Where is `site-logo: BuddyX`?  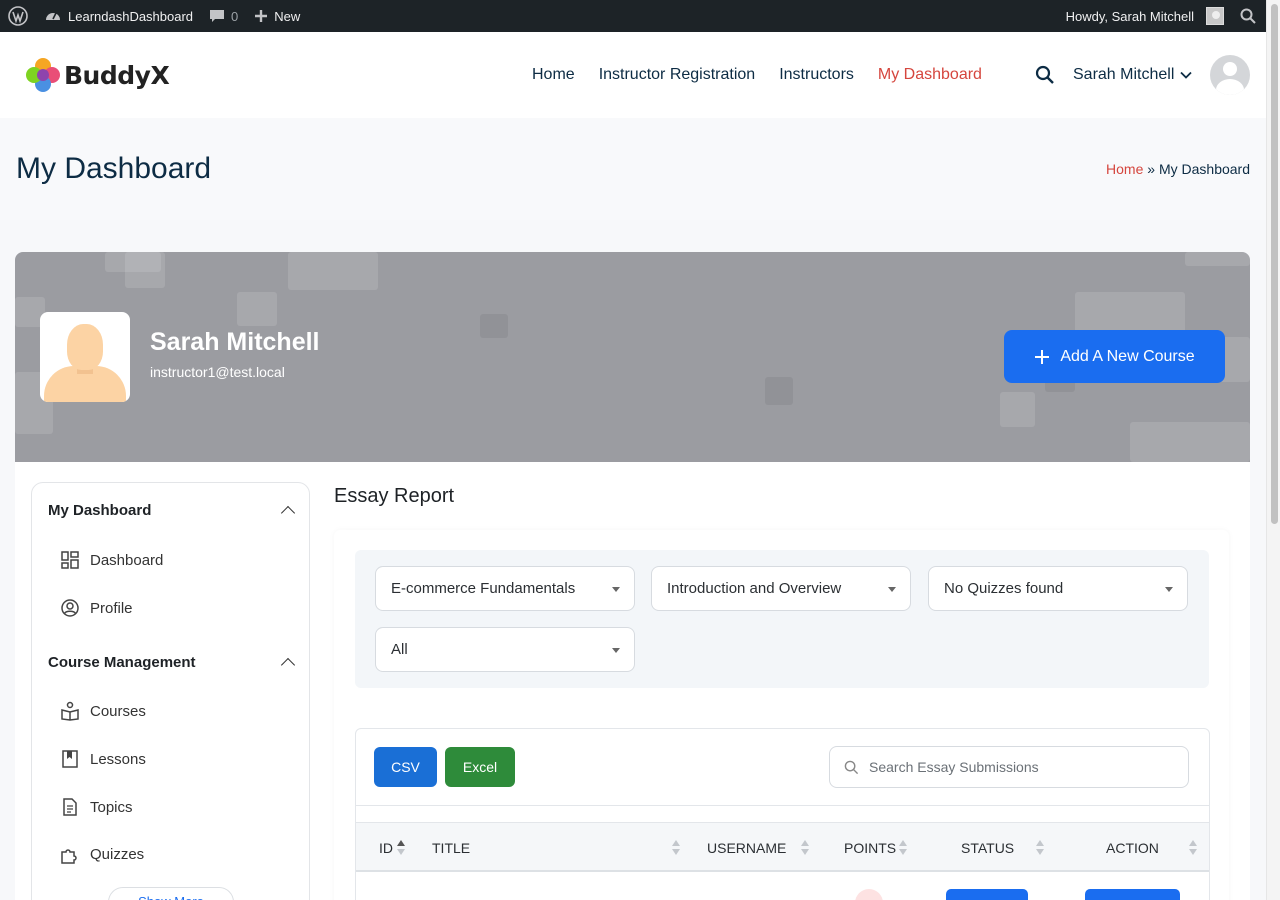
site-logo: BuddyX is located at coordinates (98, 75).